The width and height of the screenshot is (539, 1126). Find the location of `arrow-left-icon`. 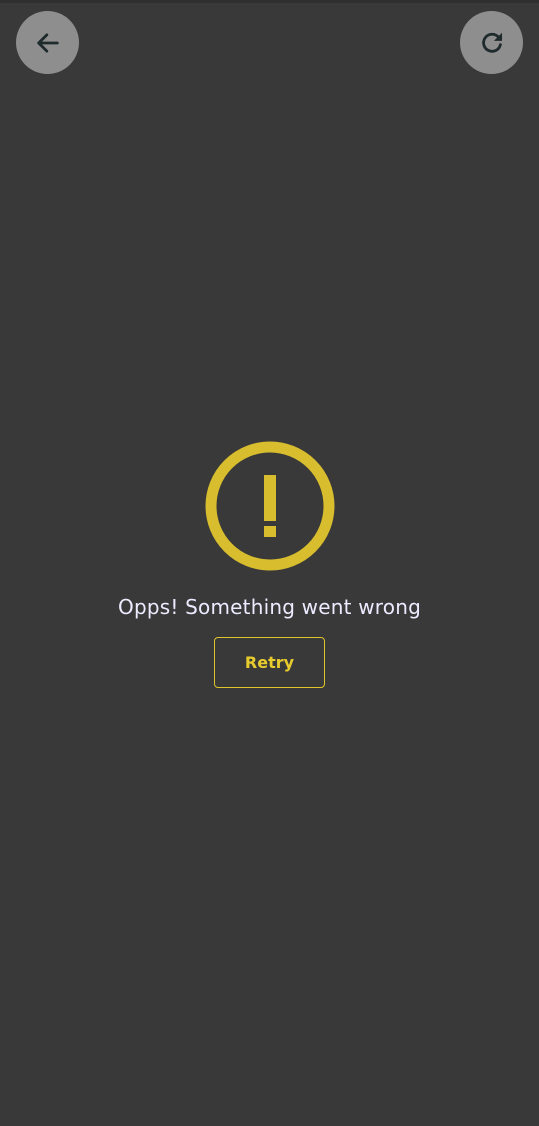

arrow-left-icon is located at coordinates (48, 43).